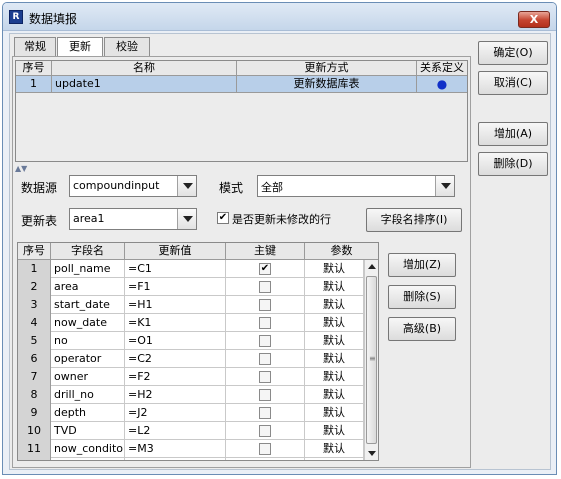 The height and width of the screenshot is (479, 561). Describe the element at coordinates (422, 297) in the screenshot. I see `delete-field-button: 删除(S)` at that location.